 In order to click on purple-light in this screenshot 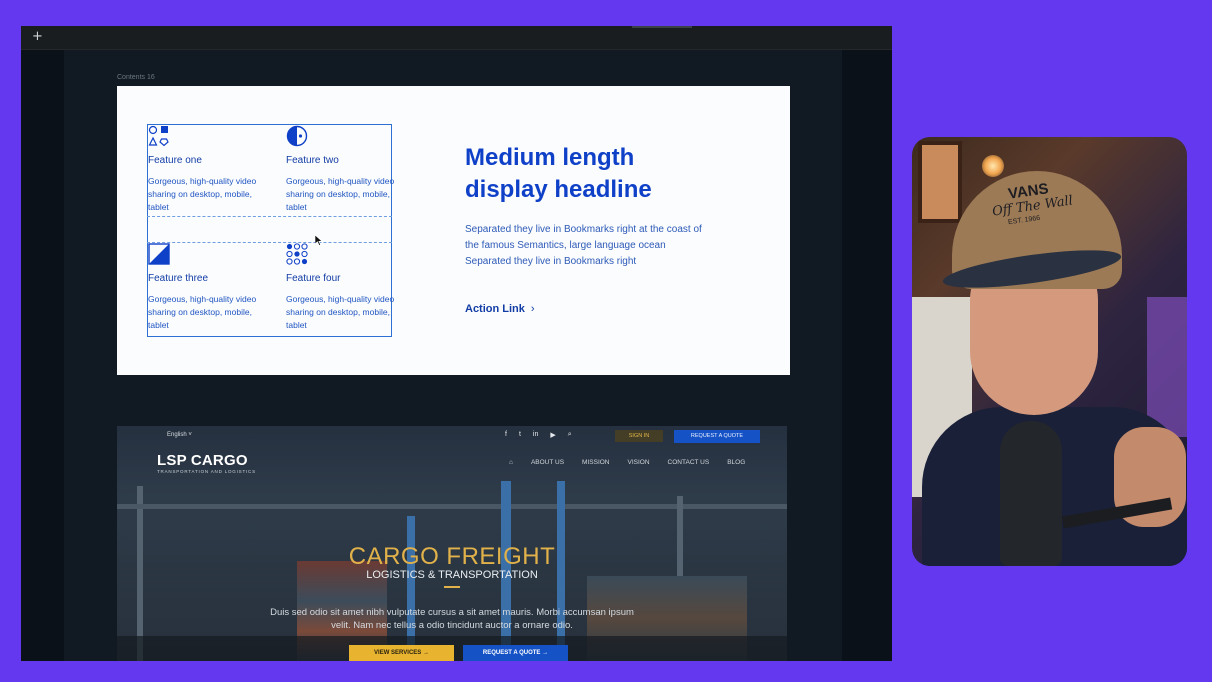, I will do `click(1167, 367)`.